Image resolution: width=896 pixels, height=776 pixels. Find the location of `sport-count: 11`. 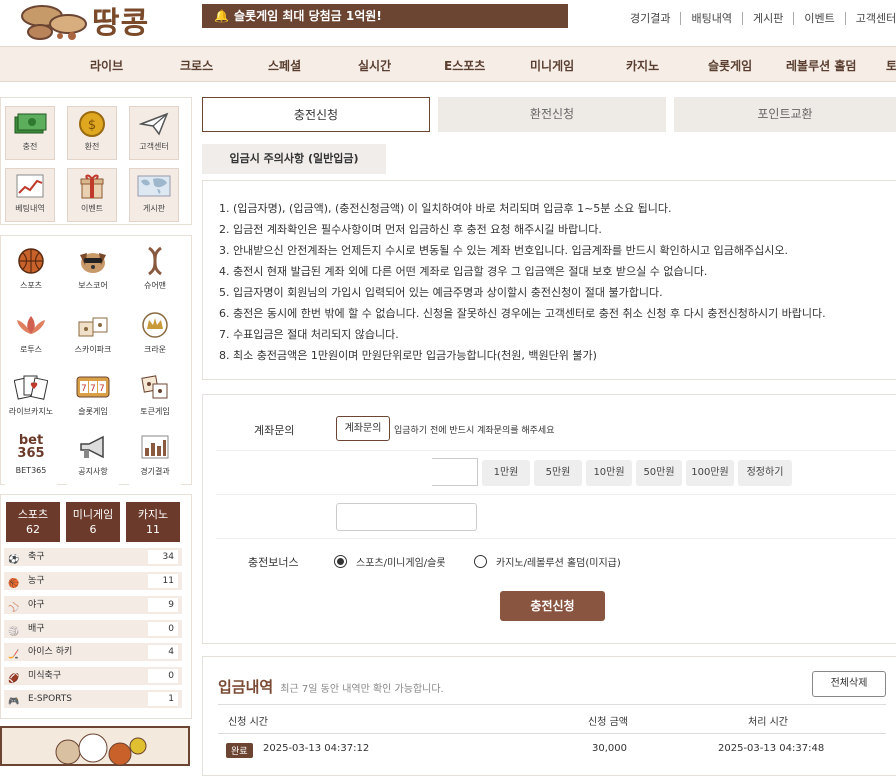

sport-count: 11 is located at coordinates (163, 581).